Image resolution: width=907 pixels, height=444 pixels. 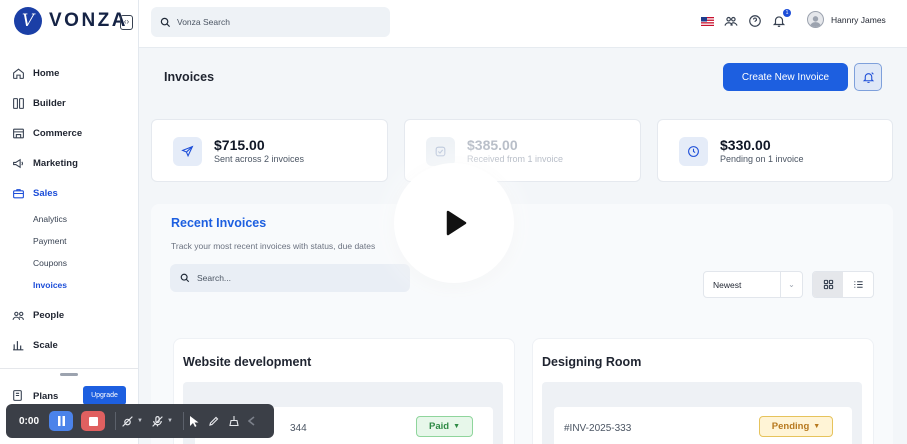 What do you see at coordinates (297, 278) in the screenshot?
I see `invoice-search-input` at bounding box center [297, 278].